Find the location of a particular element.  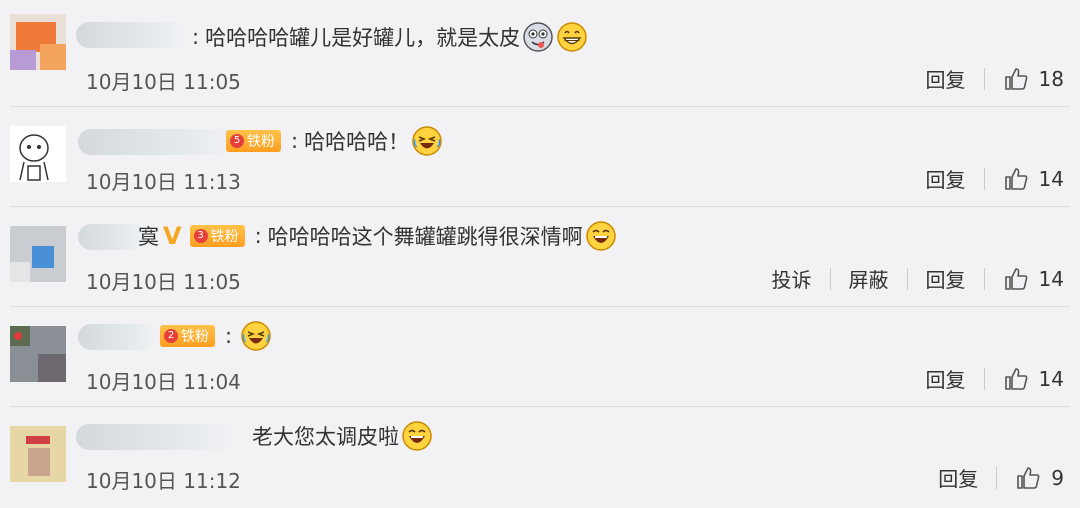

like-button: 9 is located at coordinates (1039, 478).